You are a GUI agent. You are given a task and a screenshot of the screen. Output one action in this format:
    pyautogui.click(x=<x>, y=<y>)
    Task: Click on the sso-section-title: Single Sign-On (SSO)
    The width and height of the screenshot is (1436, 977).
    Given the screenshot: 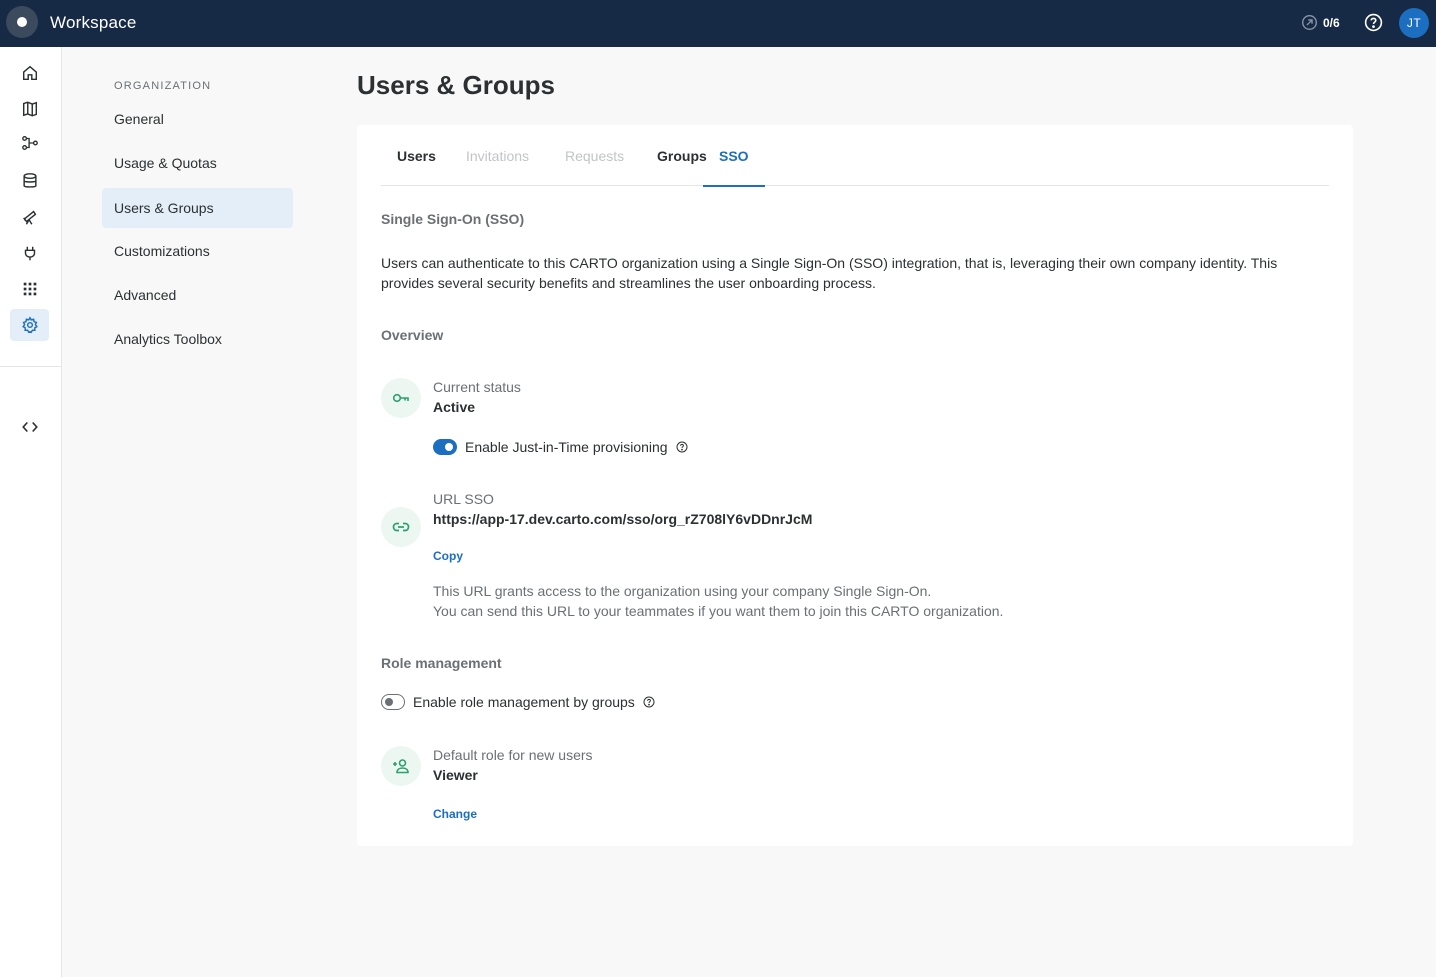 What is the action you would take?
    pyautogui.click(x=453, y=219)
    